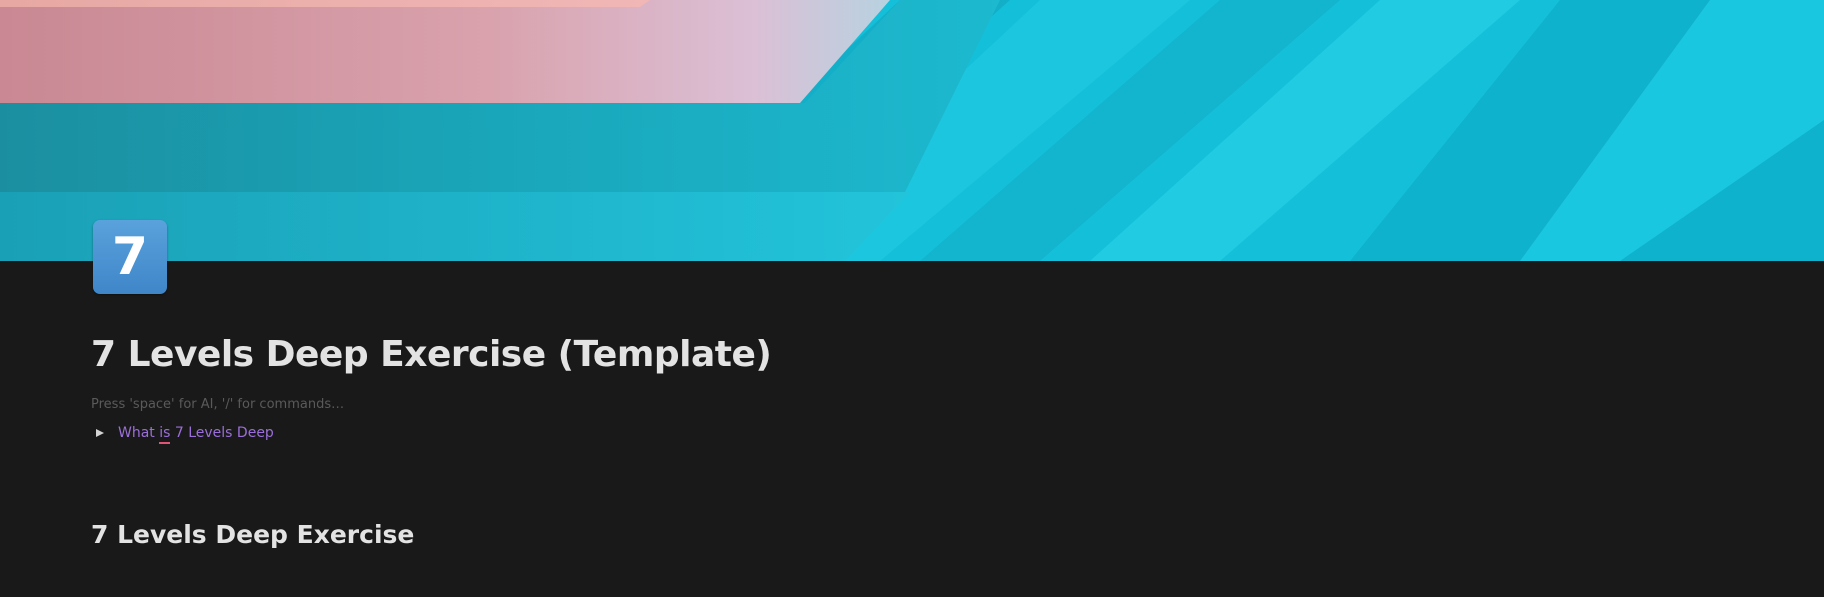 The height and width of the screenshot is (597, 1824). I want to click on section-heading: 7 Levels Deep Exercise, so click(252, 534).